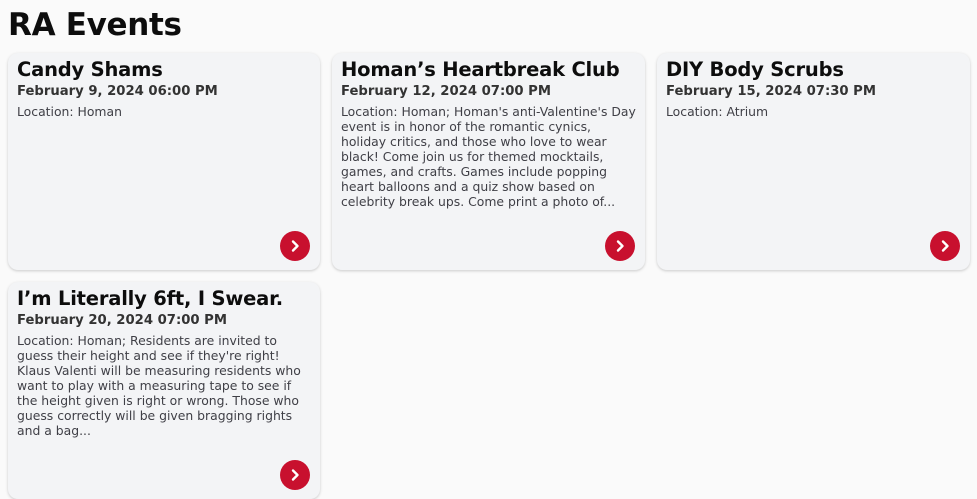  Describe the element at coordinates (717, 111) in the screenshot. I see `event-description: Location: Atrium` at that location.